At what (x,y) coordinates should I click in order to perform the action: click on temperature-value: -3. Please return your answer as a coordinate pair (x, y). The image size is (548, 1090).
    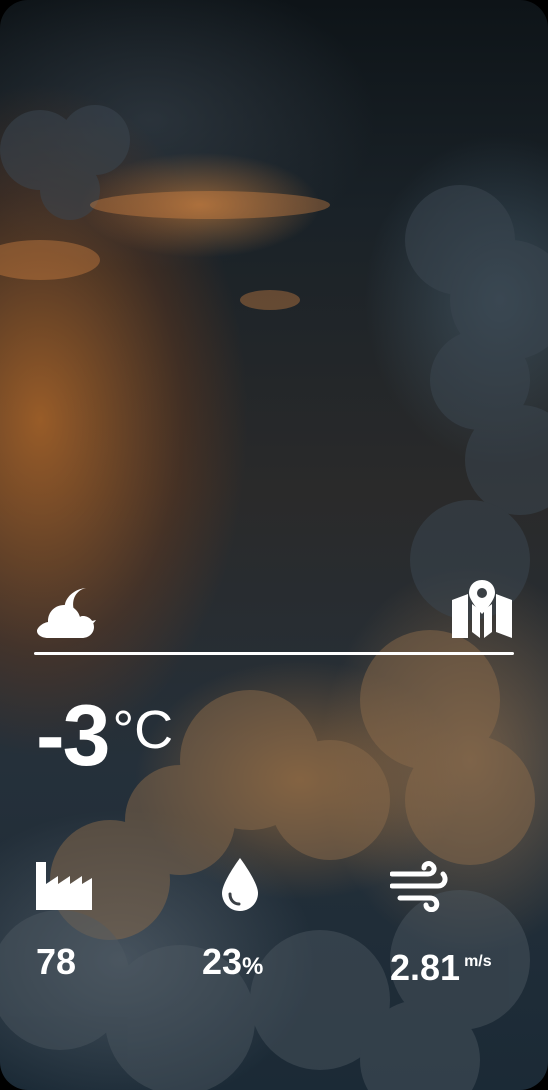
    Looking at the image, I should click on (73, 736).